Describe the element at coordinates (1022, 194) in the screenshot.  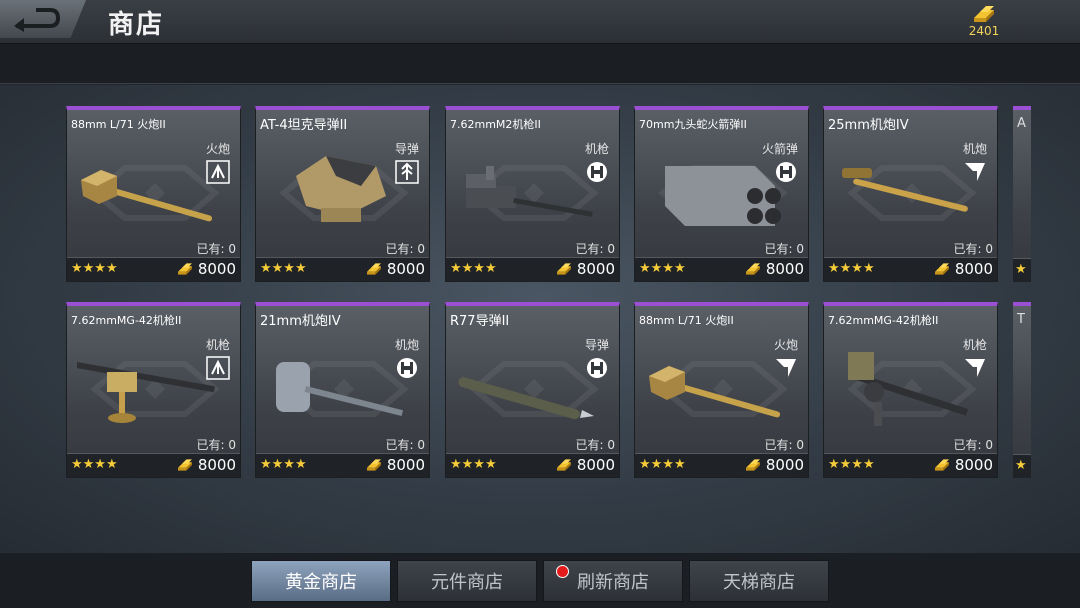
I see `shop-item-card-partial: A ★` at that location.